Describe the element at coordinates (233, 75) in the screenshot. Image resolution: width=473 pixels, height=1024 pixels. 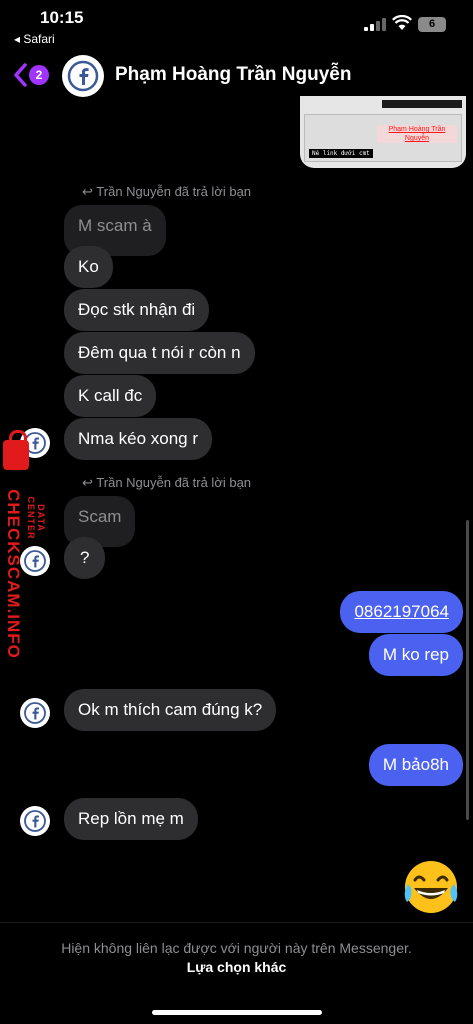
I see `contact-name: Phạm Hoàng Trần Nguyễn` at that location.